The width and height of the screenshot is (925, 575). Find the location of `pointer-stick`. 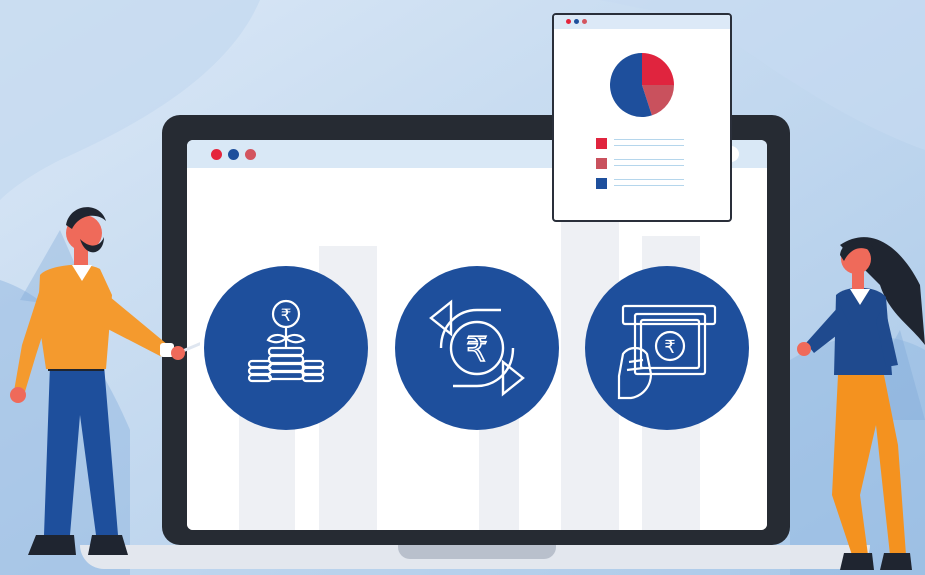

pointer-stick is located at coordinates (188, 348).